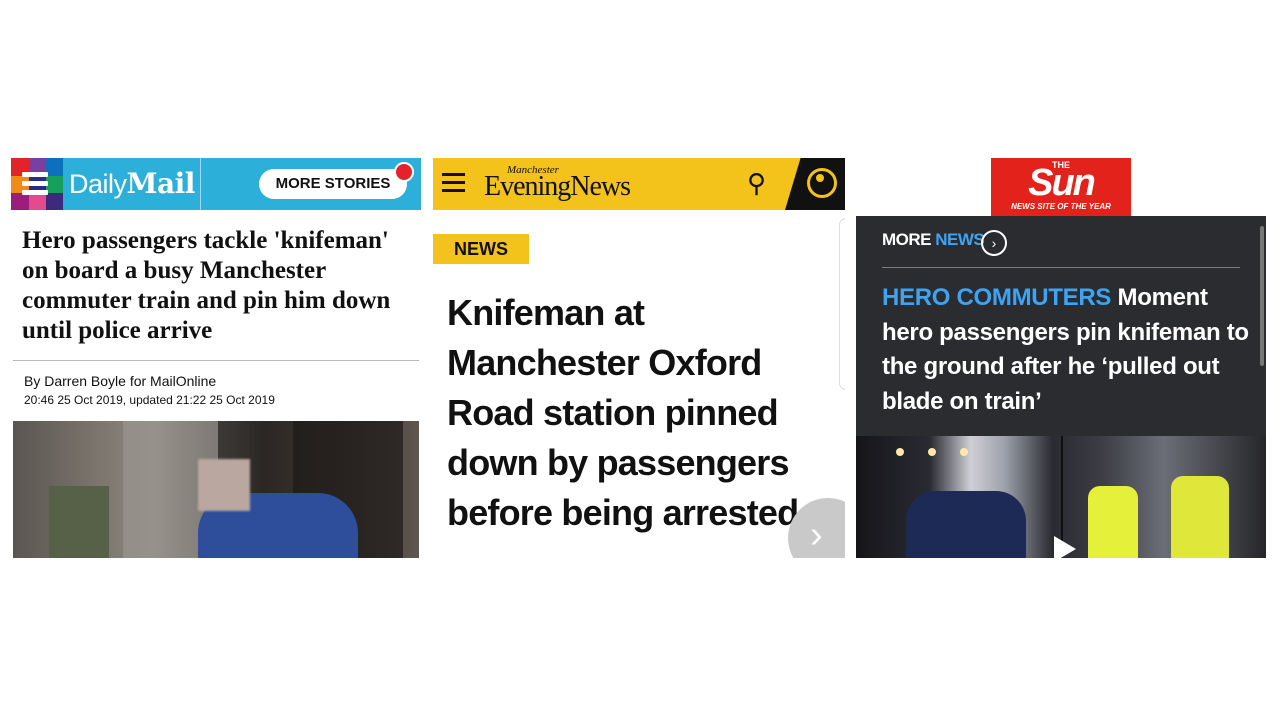 The image size is (1280, 720). I want to click on logo-name: Sun, so click(1062, 183).